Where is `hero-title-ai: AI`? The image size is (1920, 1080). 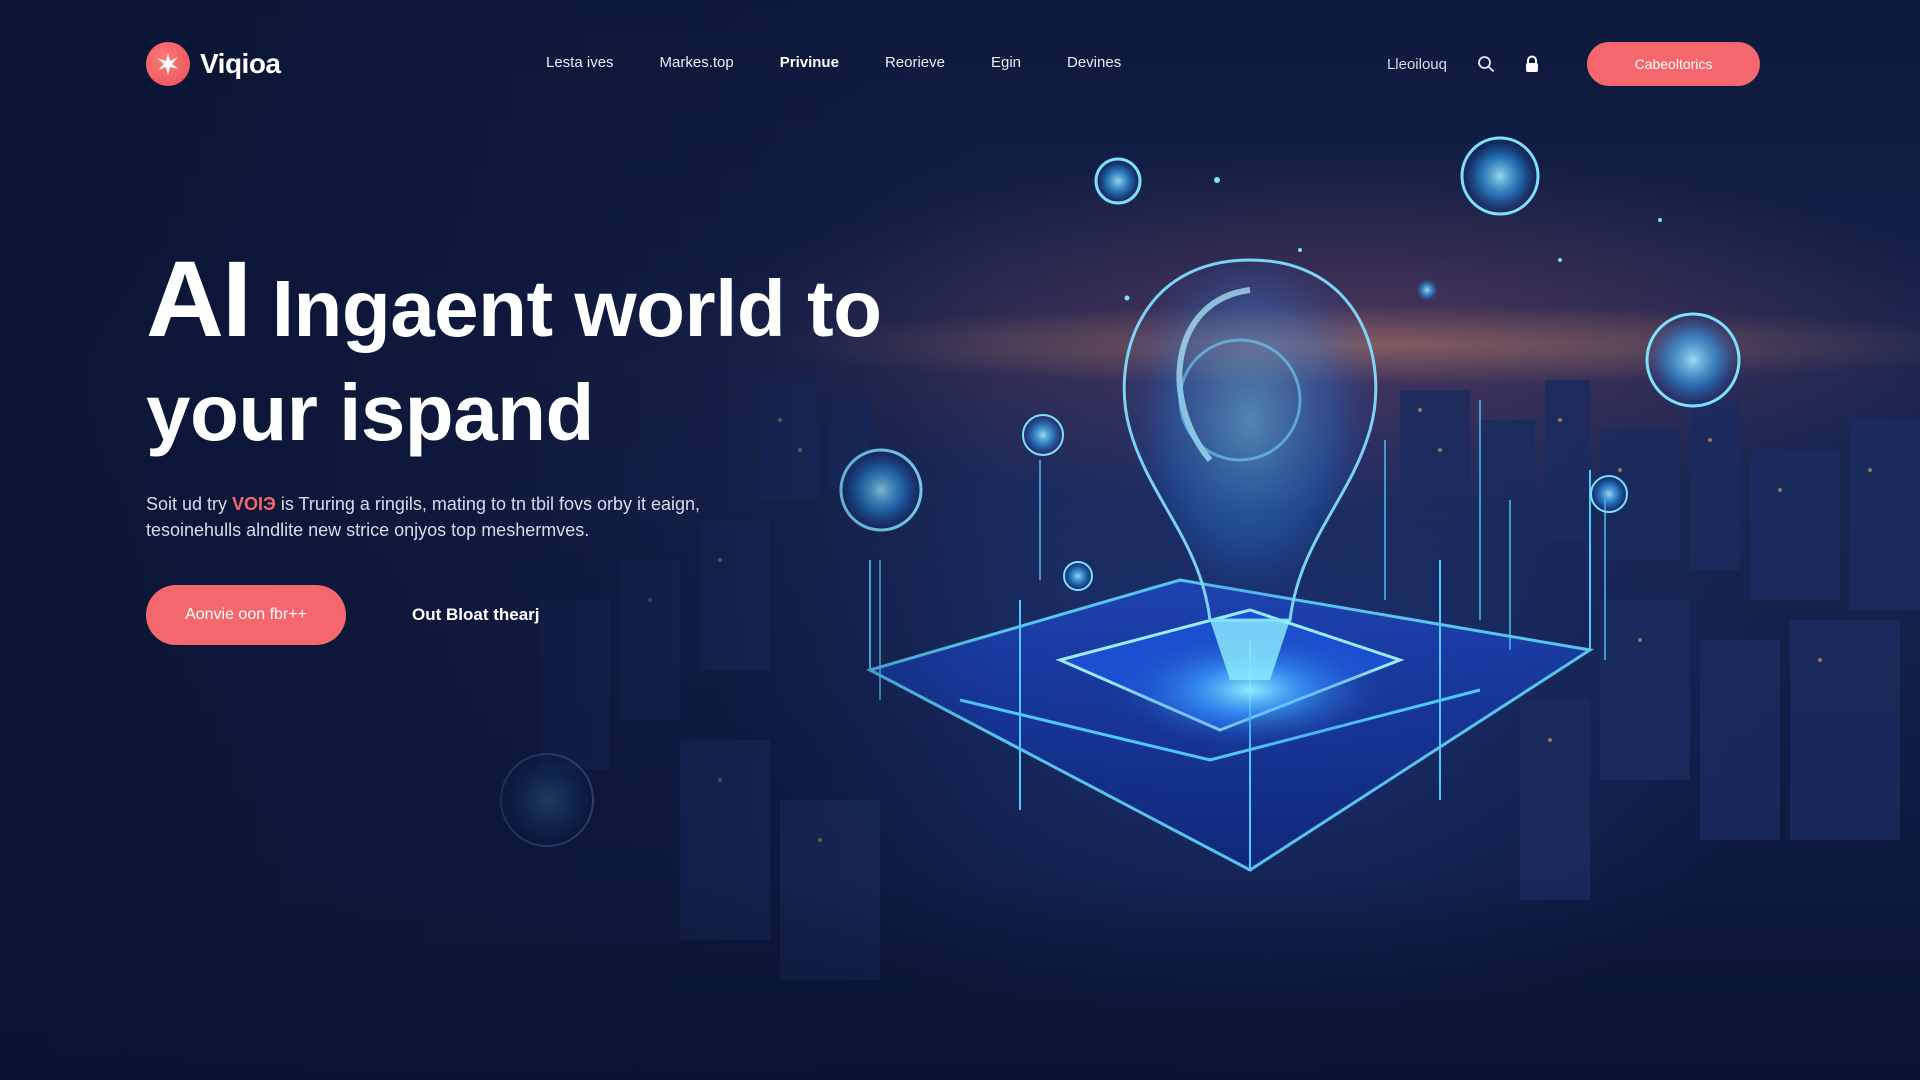 hero-title-ai: AI is located at coordinates (199, 298).